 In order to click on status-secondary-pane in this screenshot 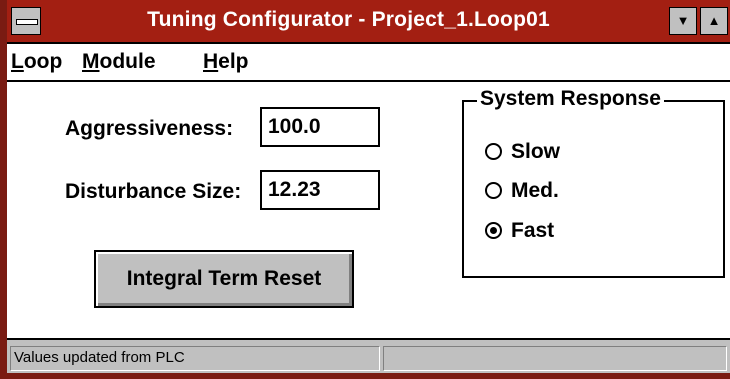, I will do `click(555, 358)`.